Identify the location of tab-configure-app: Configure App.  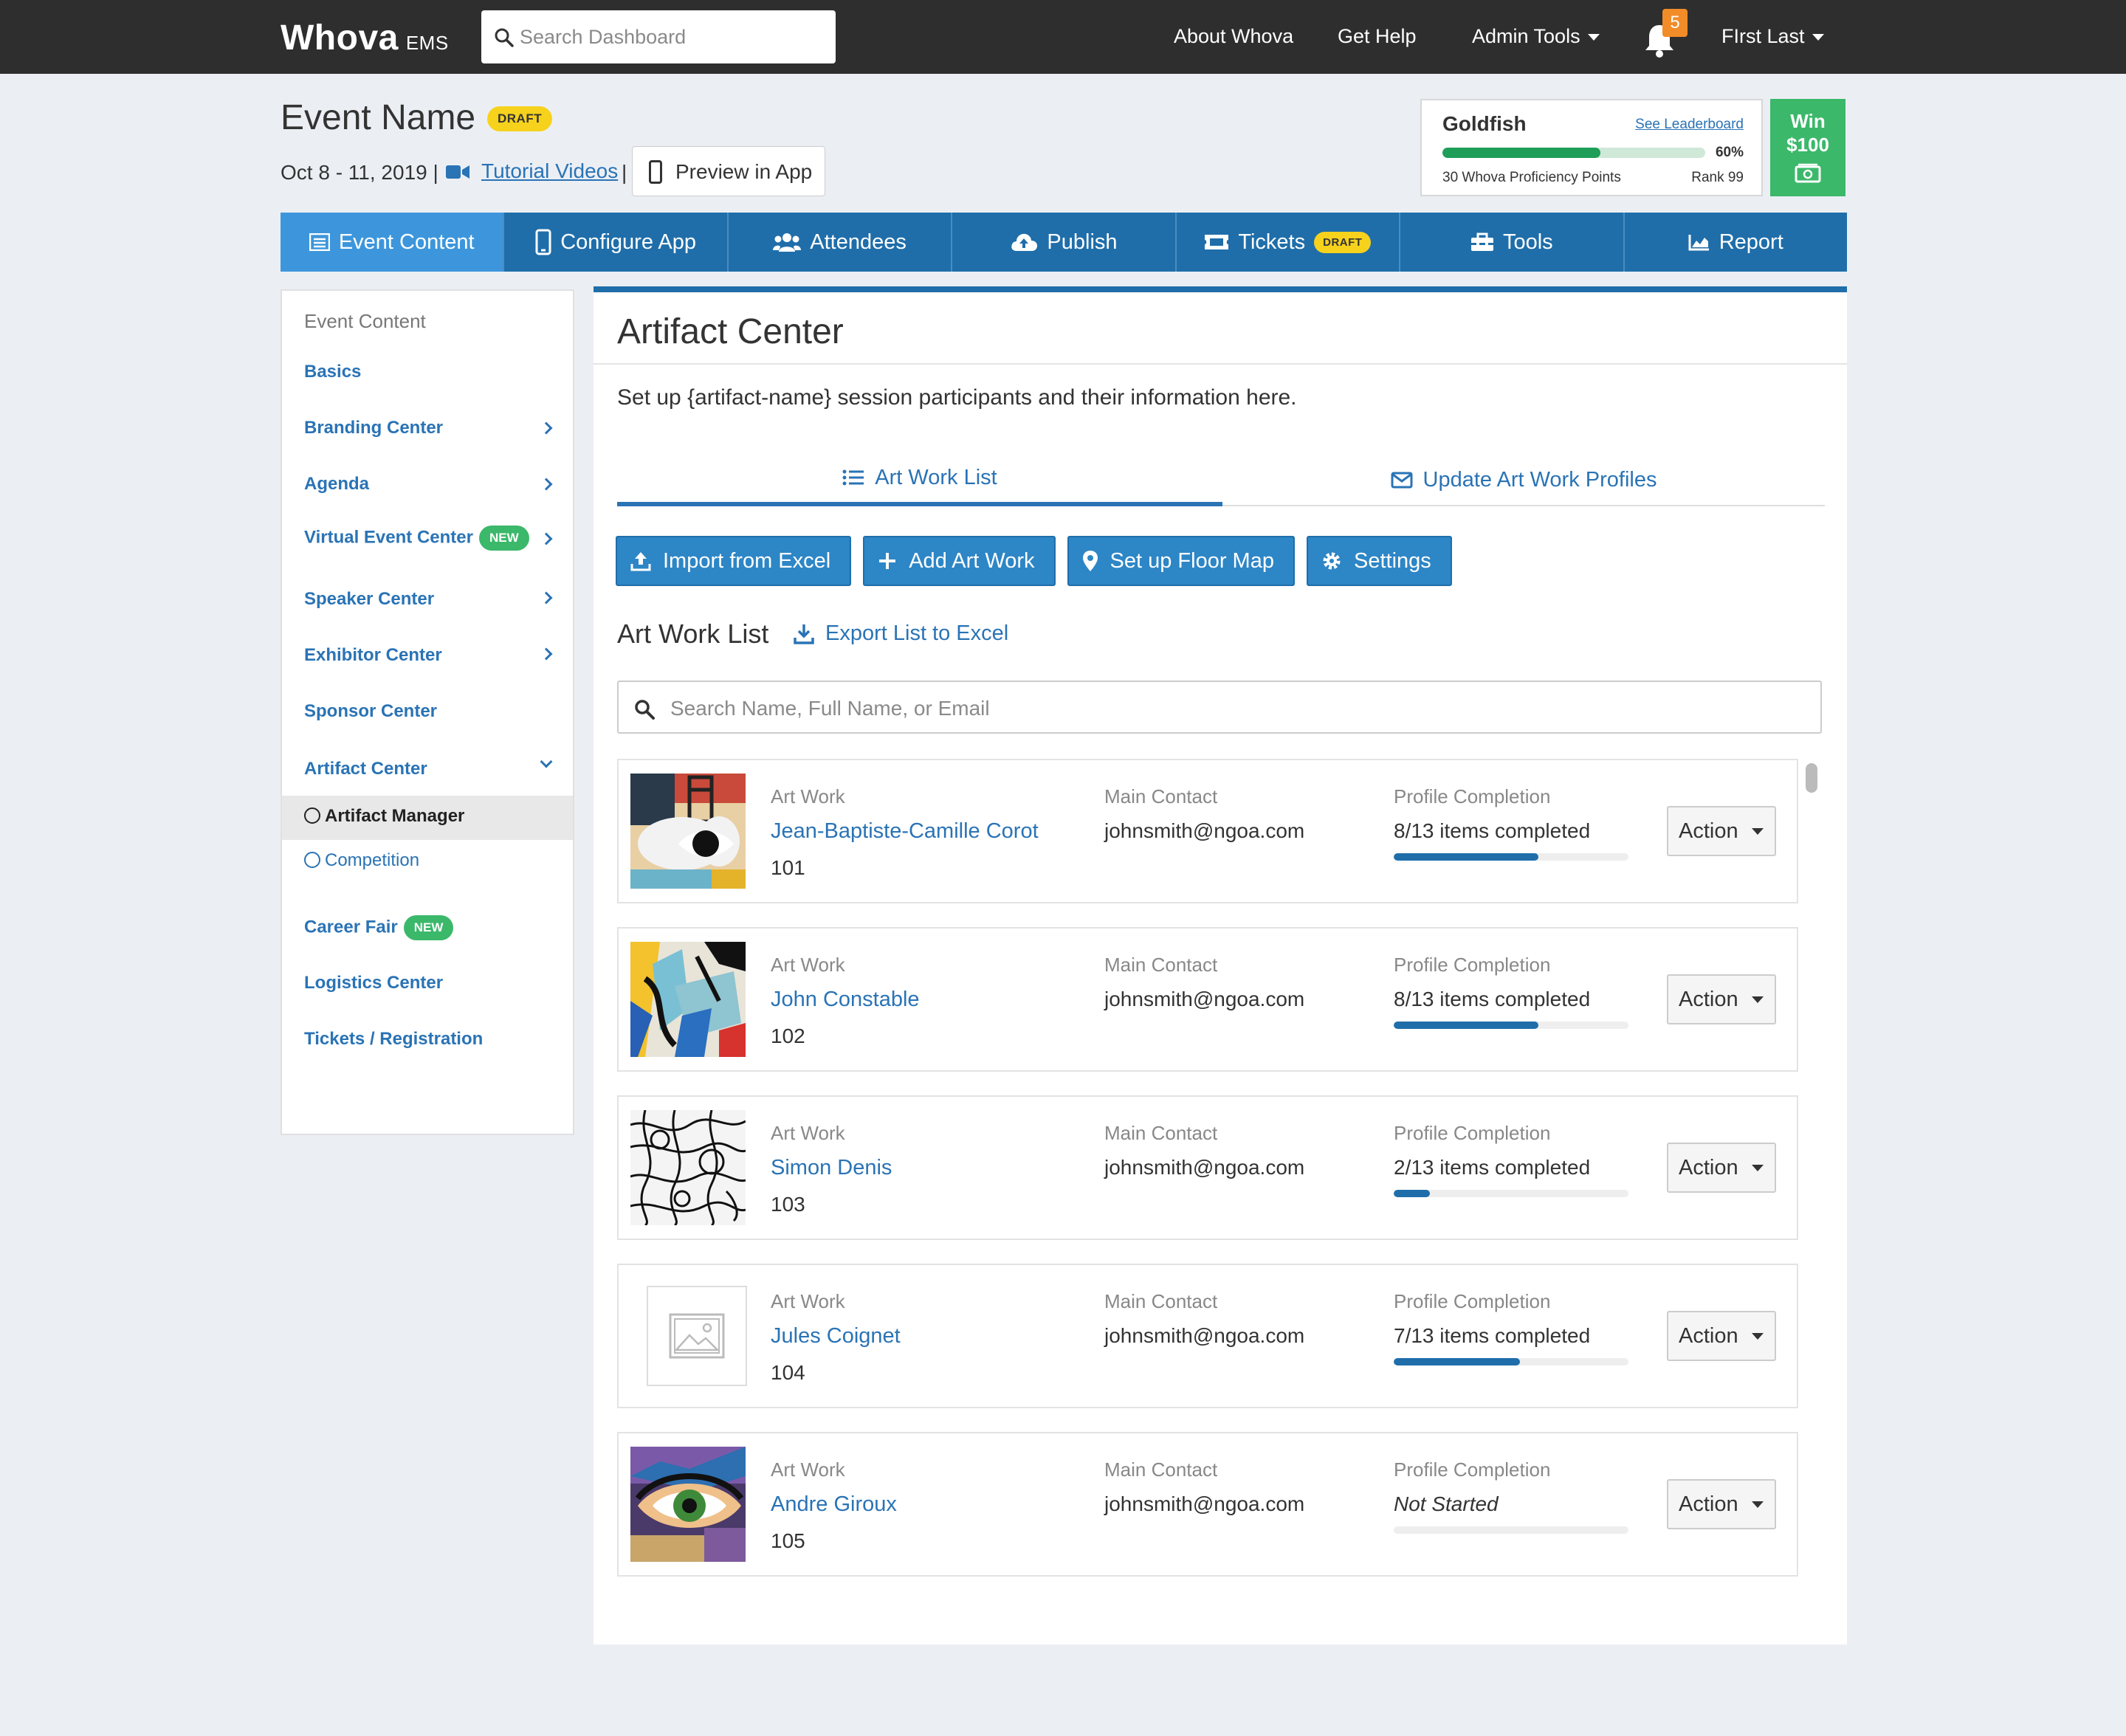
(616, 242).